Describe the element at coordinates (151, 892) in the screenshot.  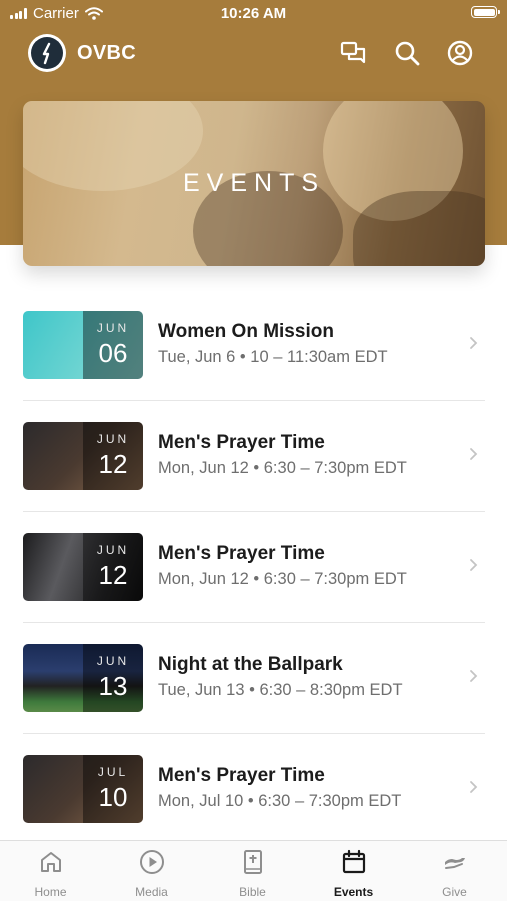
I see `tab-label: Media` at that location.